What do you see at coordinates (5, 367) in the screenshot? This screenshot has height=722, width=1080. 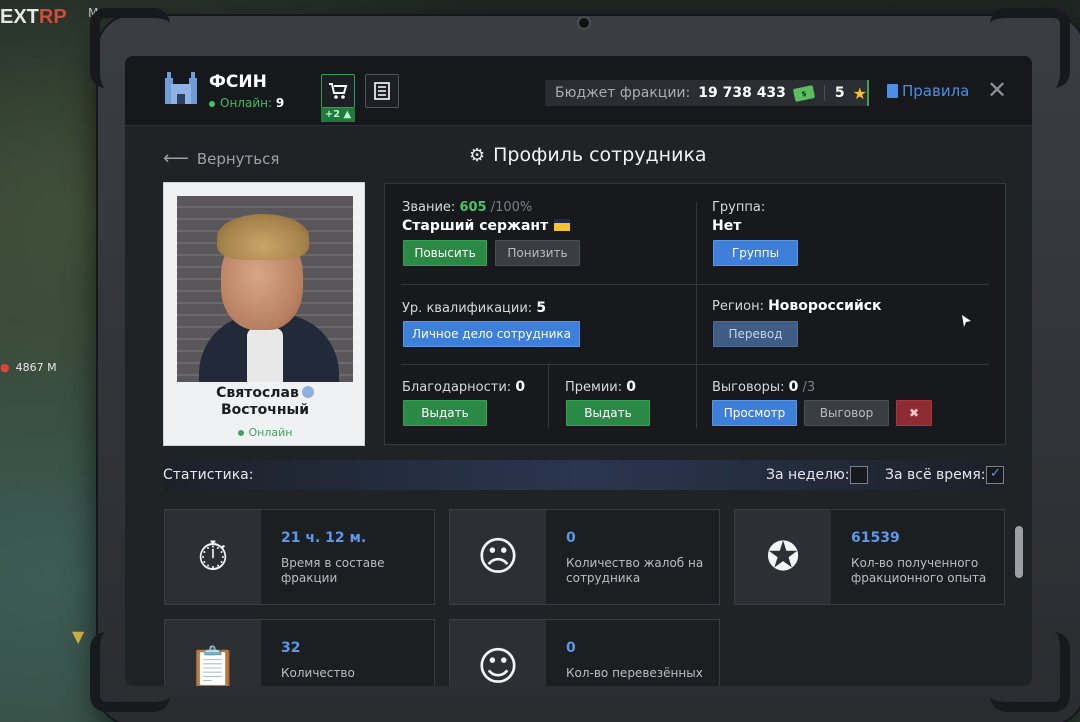 I see `map-pin-icon: ●` at bounding box center [5, 367].